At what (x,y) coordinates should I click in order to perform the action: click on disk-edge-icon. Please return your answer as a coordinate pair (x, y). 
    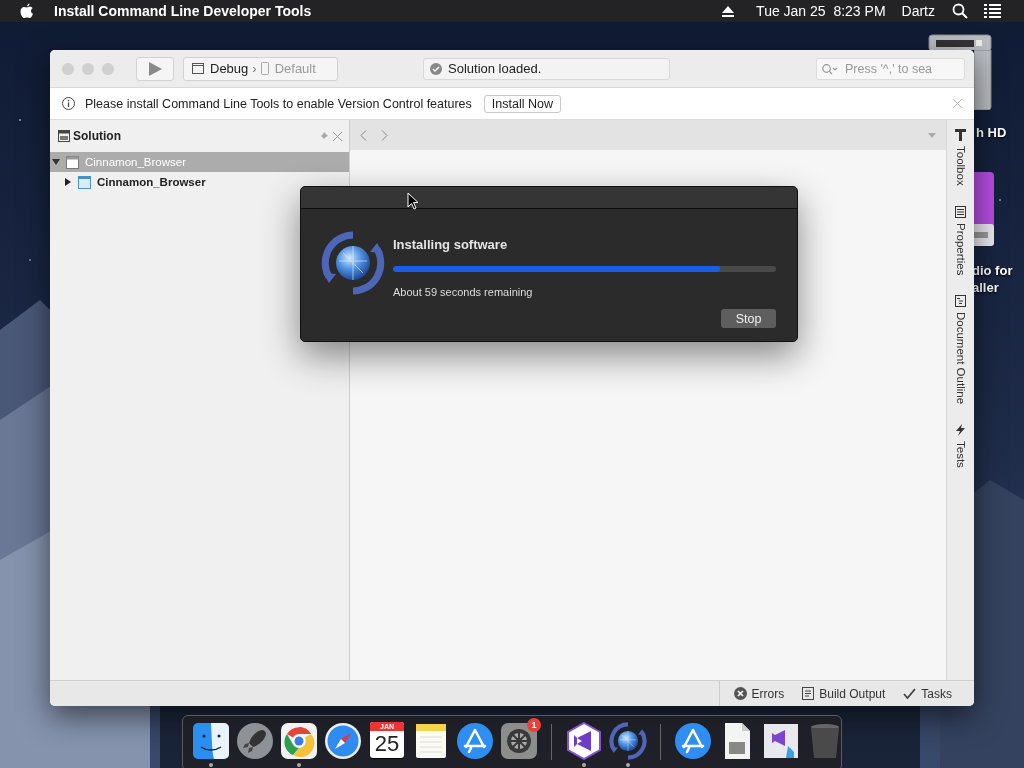
    Looking at the image, I should click on (983, 80).